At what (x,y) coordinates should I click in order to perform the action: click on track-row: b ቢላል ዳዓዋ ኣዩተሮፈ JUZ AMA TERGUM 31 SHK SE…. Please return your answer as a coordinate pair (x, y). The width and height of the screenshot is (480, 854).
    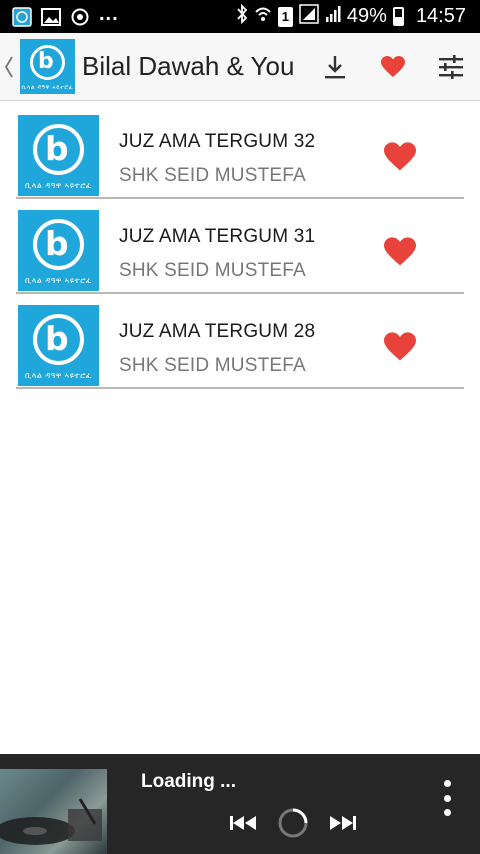
    Looking at the image, I should click on (240, 245).